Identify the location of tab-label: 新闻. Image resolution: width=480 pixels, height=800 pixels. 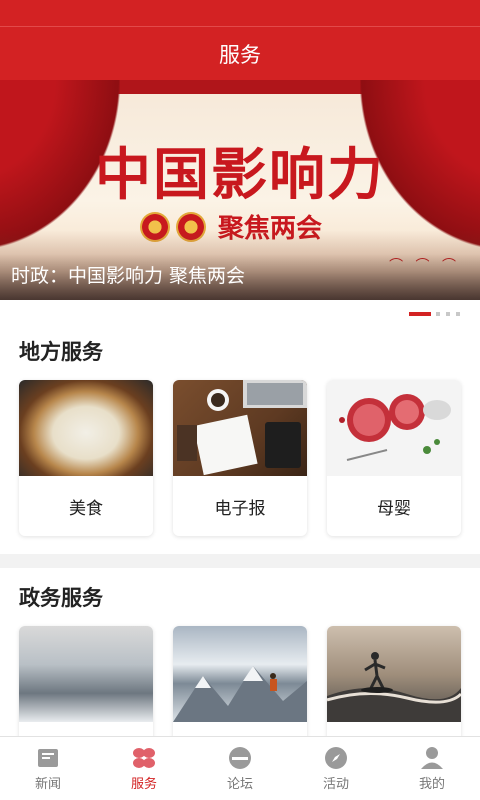
(47, 784).